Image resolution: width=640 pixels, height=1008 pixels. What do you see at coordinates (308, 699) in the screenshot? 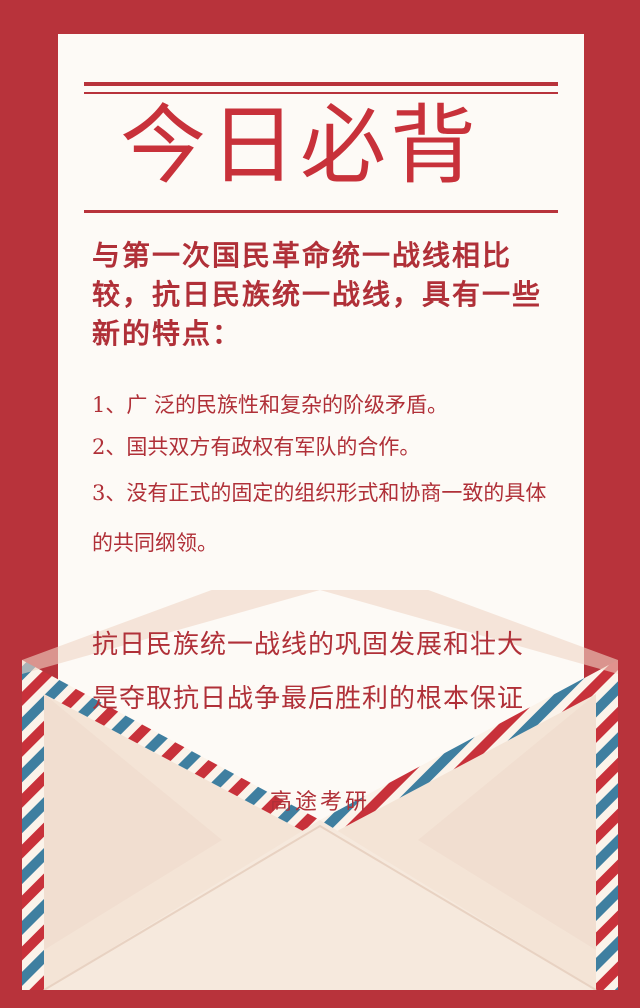
I see `conclusion-line-2: 是夺取抗日战争最后胜利的根本保证` at bounding box center [308, 699].